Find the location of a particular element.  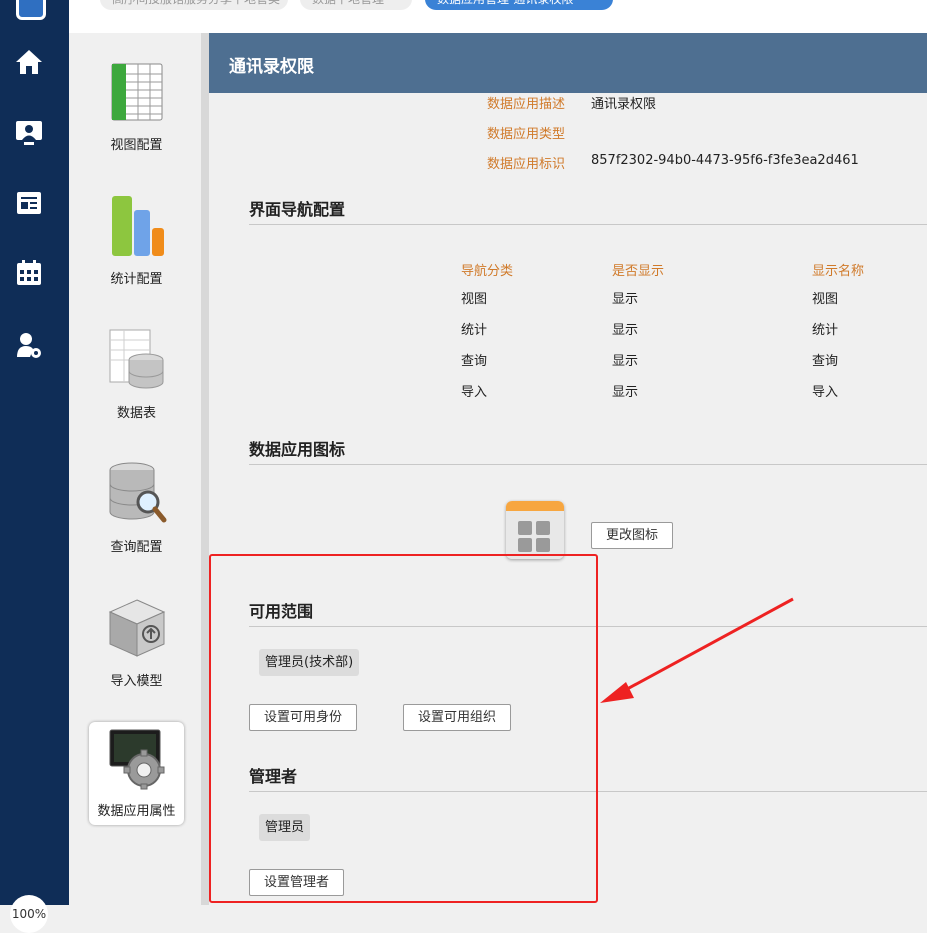

property-label: 数据应用类型 is located at coordinates (526, 134).